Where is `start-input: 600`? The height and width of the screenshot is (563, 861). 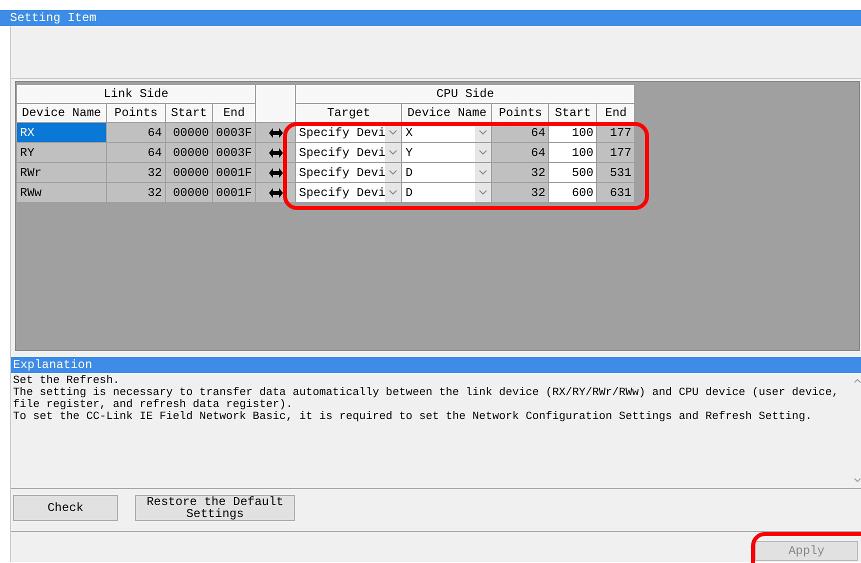 start-input: 600 is located at coordinates (572, 192).